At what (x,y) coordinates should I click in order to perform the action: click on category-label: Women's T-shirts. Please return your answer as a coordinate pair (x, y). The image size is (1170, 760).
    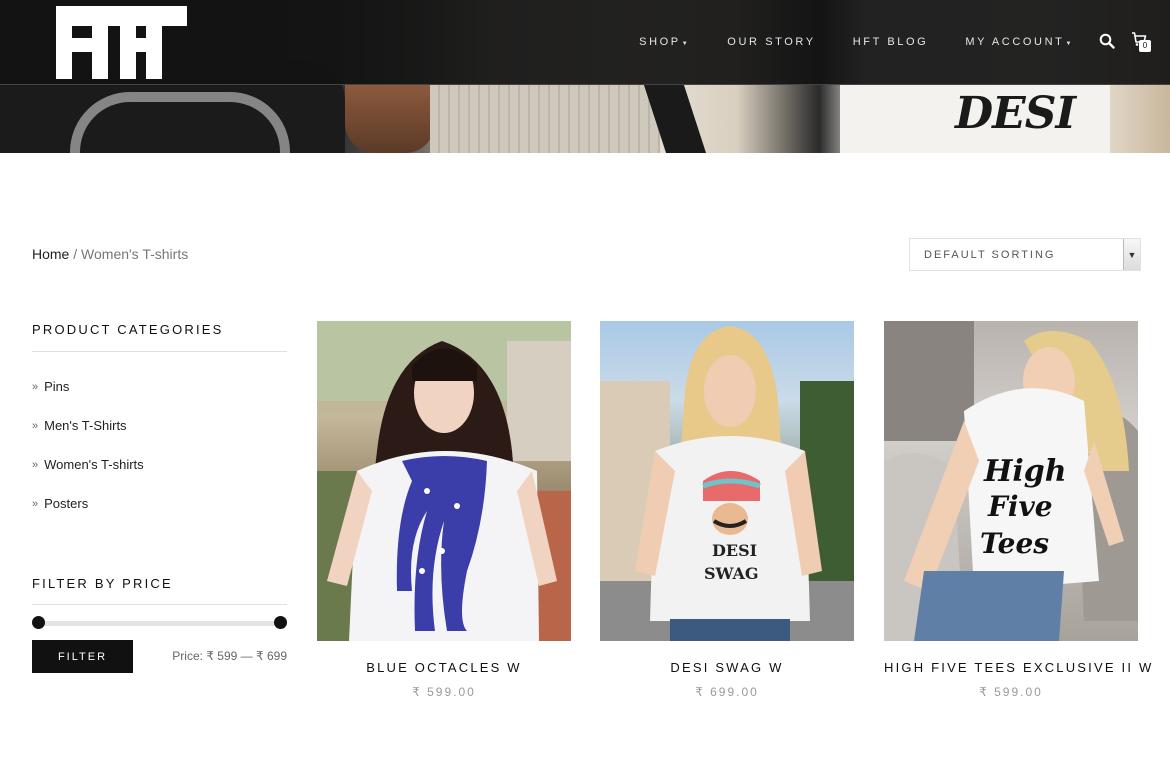
    Looking at the image, I should click on (94, 464).